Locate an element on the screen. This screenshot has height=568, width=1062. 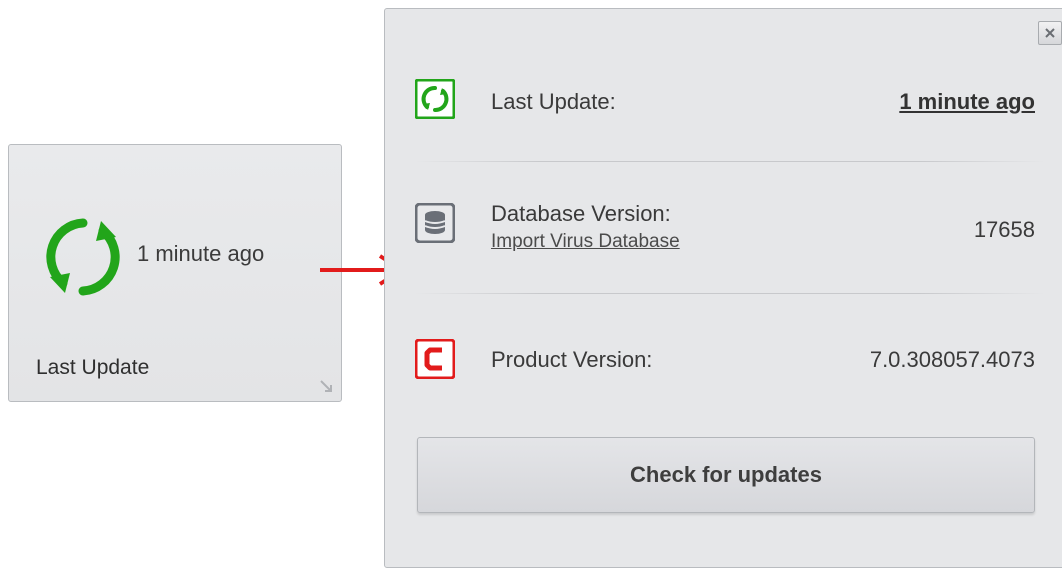
tile-time-text: 1 minute ago is located at coordinates (201, 253).